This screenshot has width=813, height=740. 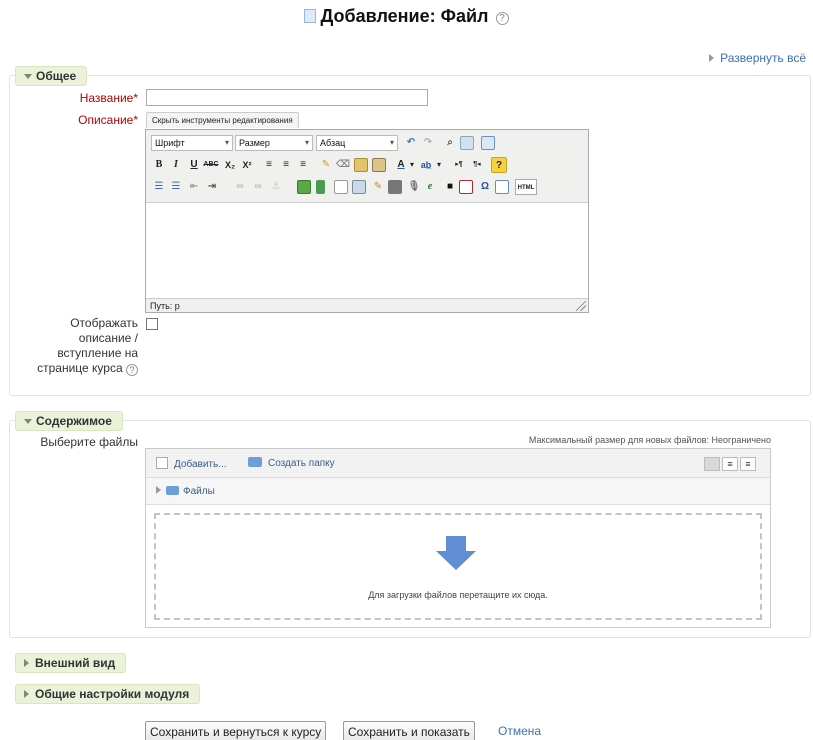 What do you see at coordinates (519, 731) in the screenshot?
I see `cancel-link: Отмена` at bounding box center [519, 731].